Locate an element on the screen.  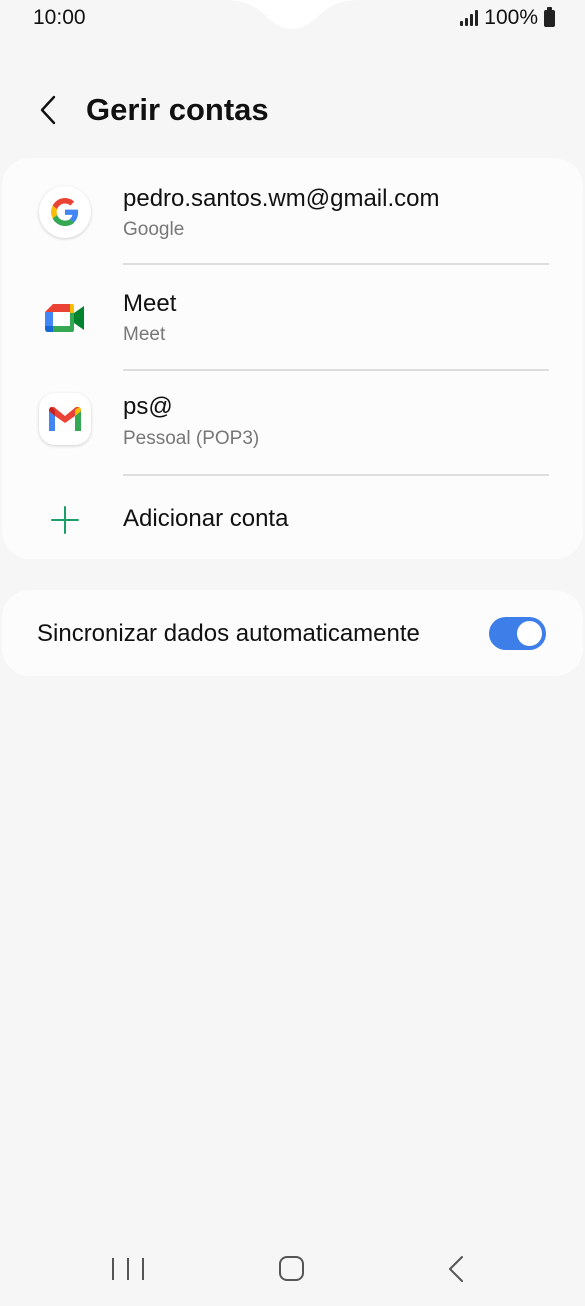
gmail-icon is located at coordinates (65, 419).